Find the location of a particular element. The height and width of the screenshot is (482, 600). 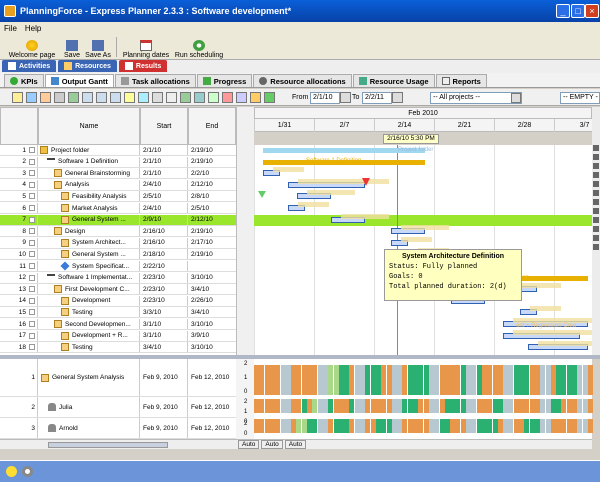

tab-kpis: KPIs is located at coordinates (24, 80).